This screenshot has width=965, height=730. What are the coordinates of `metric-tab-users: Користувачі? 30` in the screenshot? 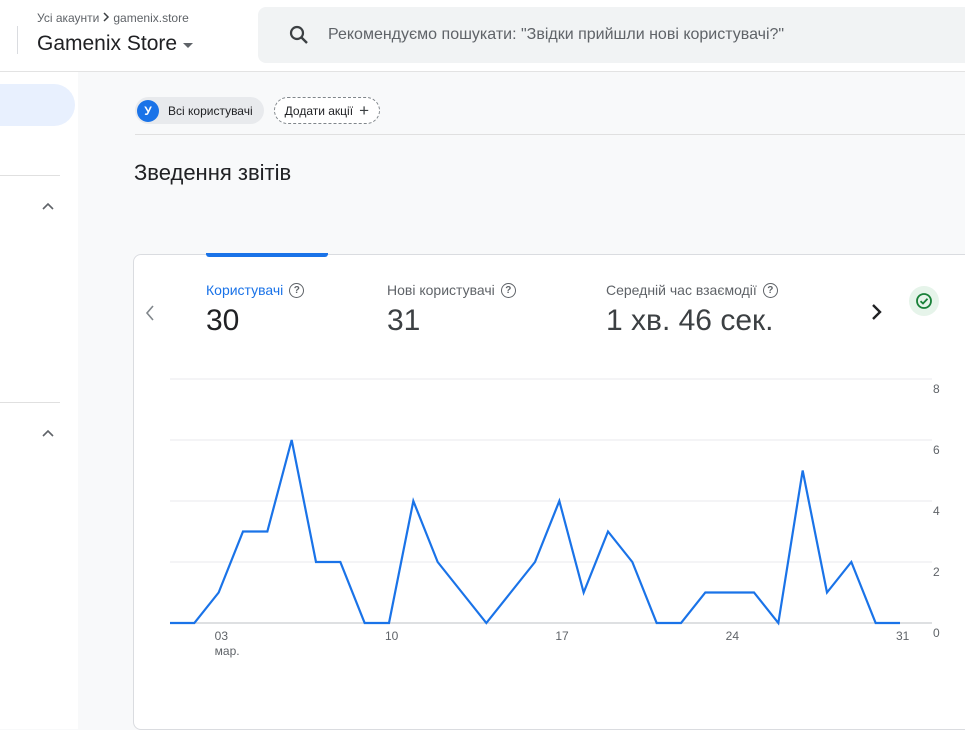 It's located at (255, 310).